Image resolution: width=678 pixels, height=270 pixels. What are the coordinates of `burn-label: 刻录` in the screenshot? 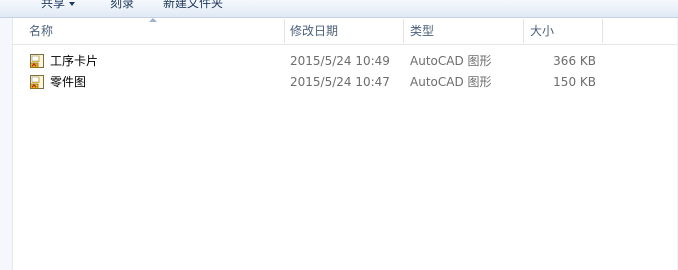 It's located at (122, 5).